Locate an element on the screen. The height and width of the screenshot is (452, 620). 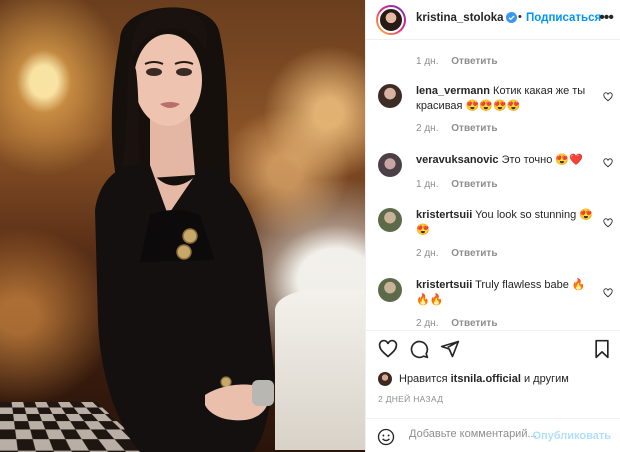
comment-body: Это точно is located at coordinates (527, 160).